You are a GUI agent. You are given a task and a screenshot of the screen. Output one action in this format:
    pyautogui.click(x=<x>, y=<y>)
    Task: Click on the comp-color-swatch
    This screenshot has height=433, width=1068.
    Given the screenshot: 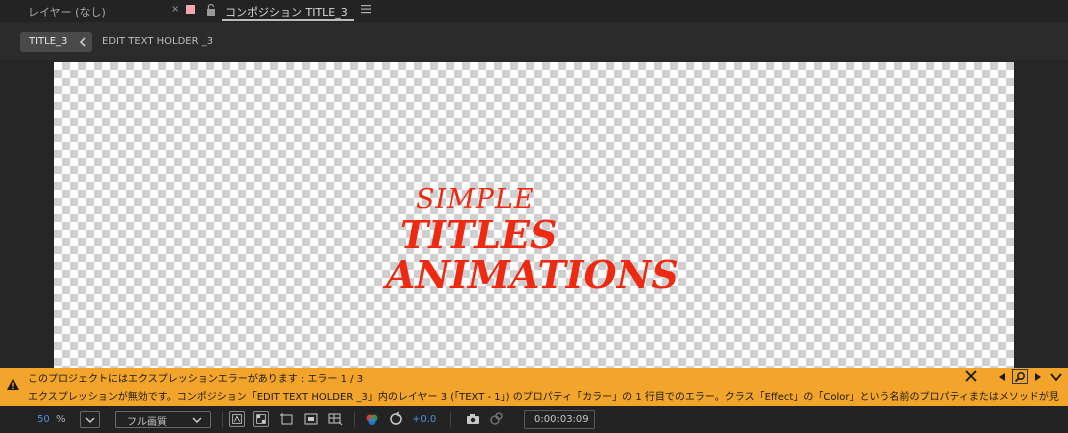 What is the action you would take?
    pyautogui.click(x=190, y=9)
    